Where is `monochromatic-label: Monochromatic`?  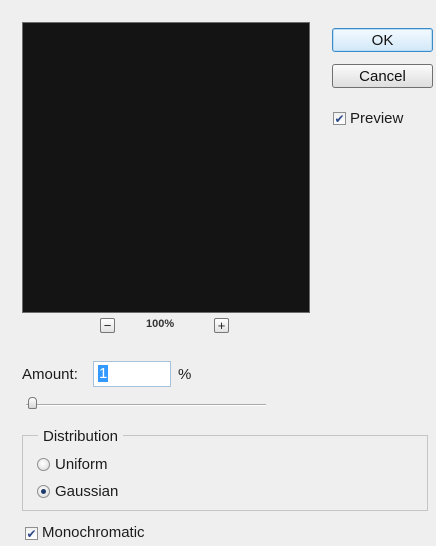
monochromatic-label: Monochromatic is located at coordinates (93, 532).